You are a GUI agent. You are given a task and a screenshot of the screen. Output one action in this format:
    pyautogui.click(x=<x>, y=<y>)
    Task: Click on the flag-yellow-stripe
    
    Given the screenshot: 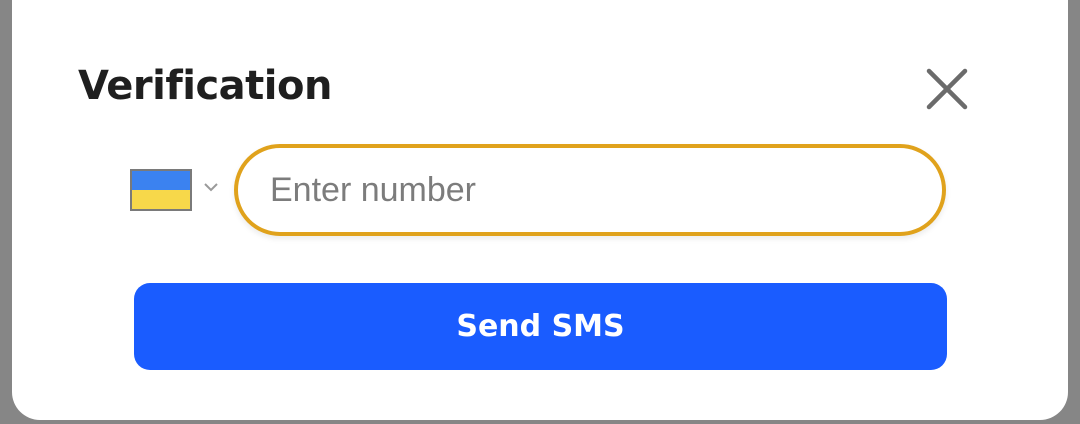 What is the action you would take?
    pyautogui.click(x=161, y=199)
    